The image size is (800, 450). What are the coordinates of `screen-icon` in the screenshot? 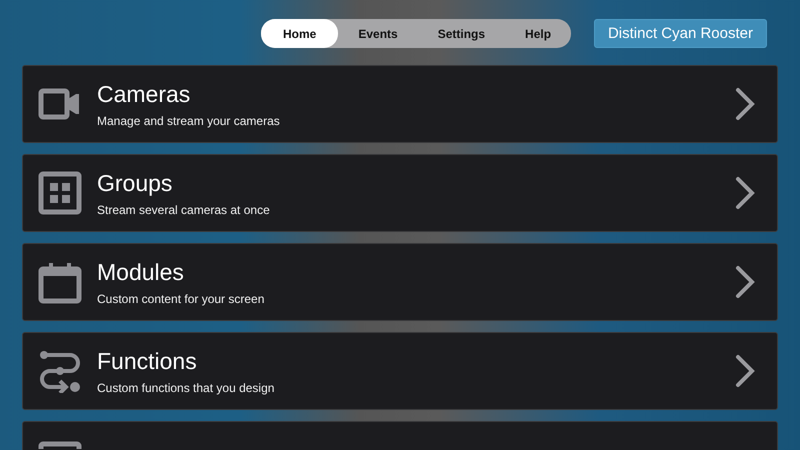 It's located at (60, 444).